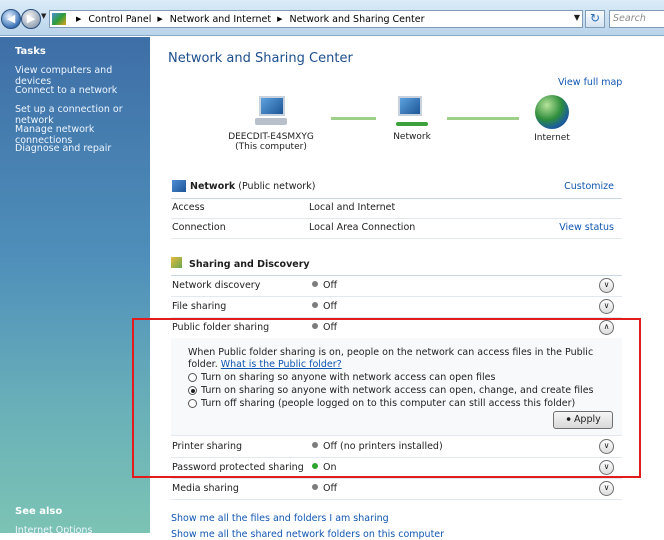  Describe the element at coordinates (53, 530) in the screenshot. I see `internet-options-link: Internet Options` at that location.